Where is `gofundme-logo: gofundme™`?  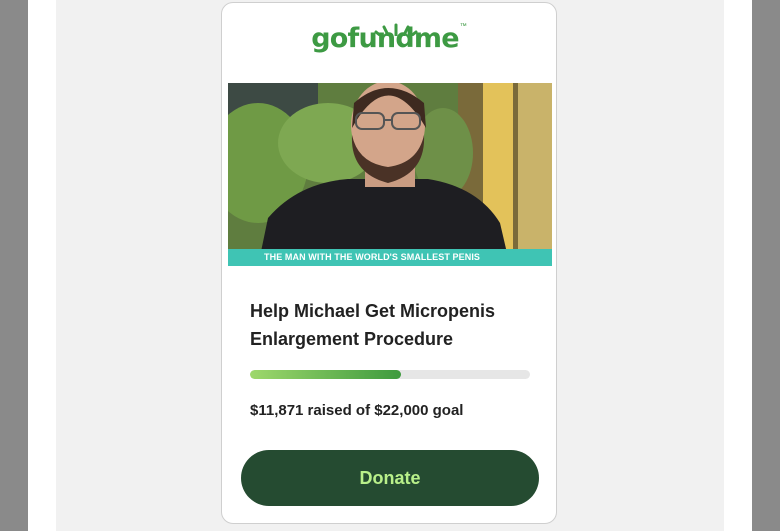
gofundme-logo: gofundme™ is located at coordinates (389, 38).